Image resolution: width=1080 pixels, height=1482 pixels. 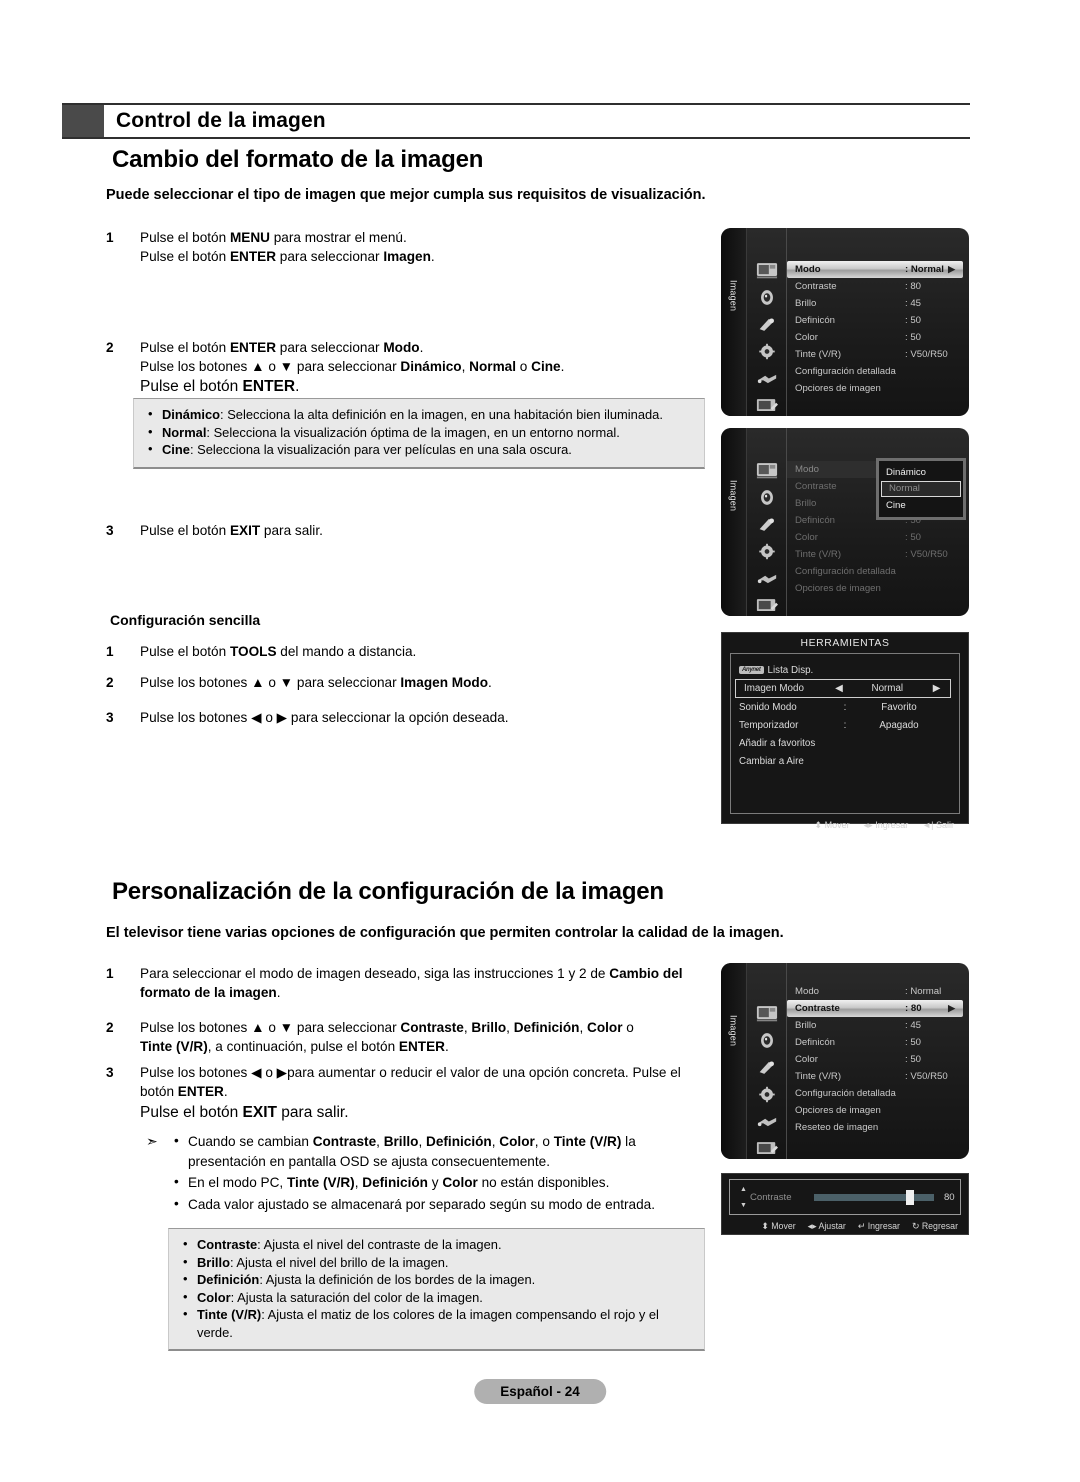 I want to click on tools-row-label: Sonido Modo, so click(x=768, y=707).